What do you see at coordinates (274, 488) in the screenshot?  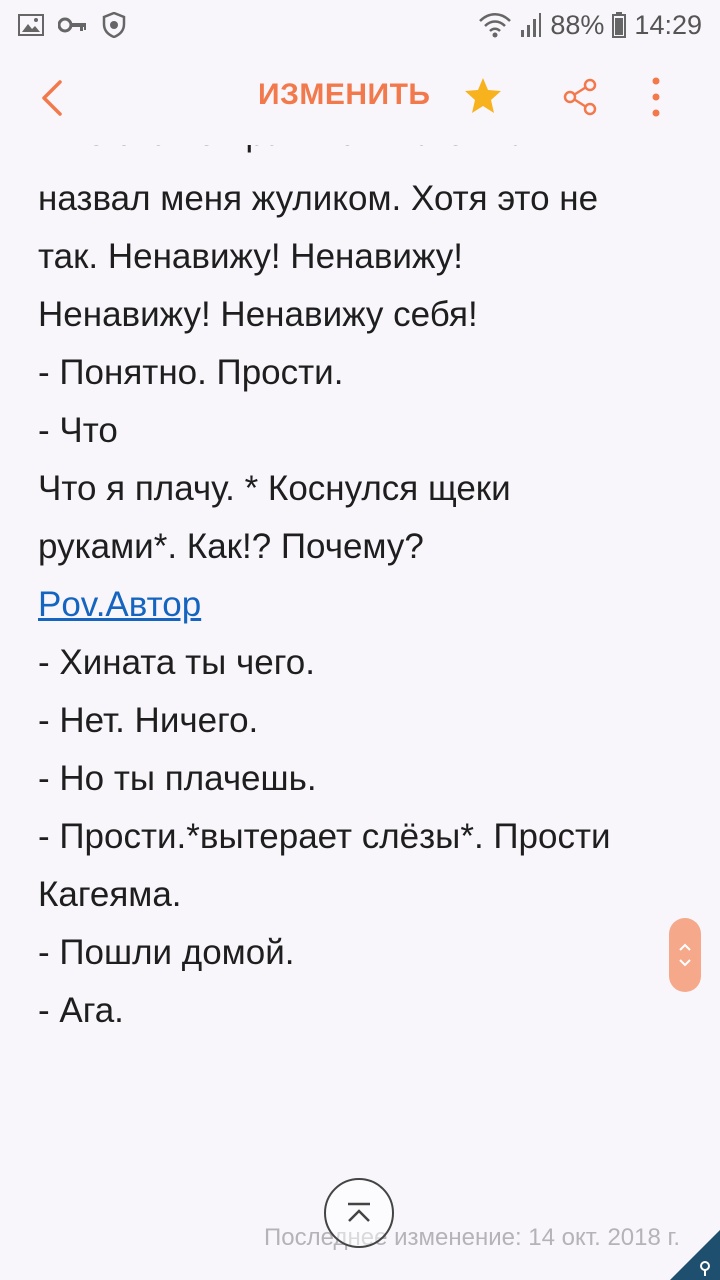 I see `text-line: Что я плачу. * Коснулся щеки` at bounding box center [274, 488].